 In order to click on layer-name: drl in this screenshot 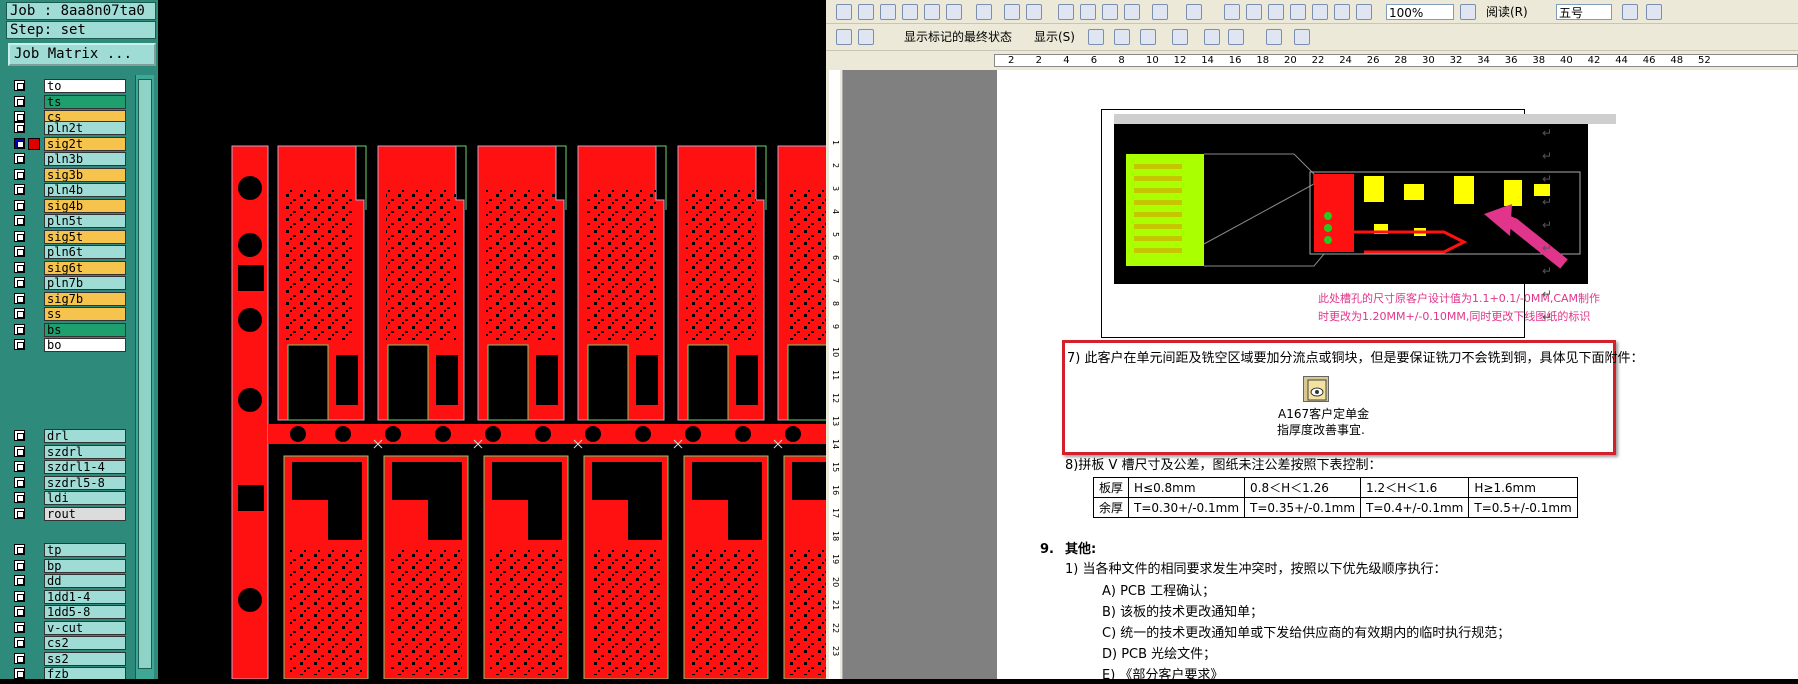, I will do `click(85, 436)`.